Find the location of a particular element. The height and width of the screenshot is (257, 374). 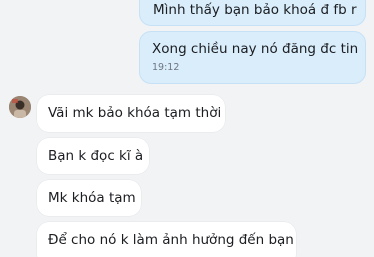

incoming-message: Bạn k đọc kĩ à is located at coordinates (93, 156).